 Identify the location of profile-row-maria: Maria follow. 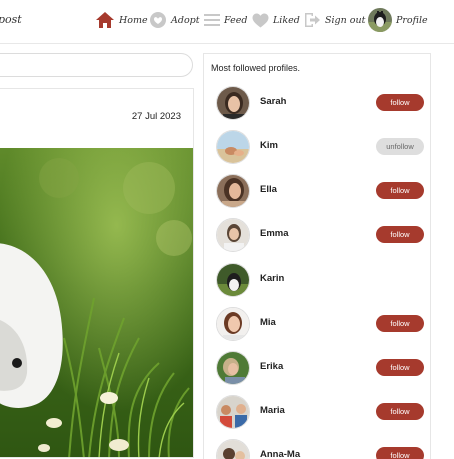
(321, 413).